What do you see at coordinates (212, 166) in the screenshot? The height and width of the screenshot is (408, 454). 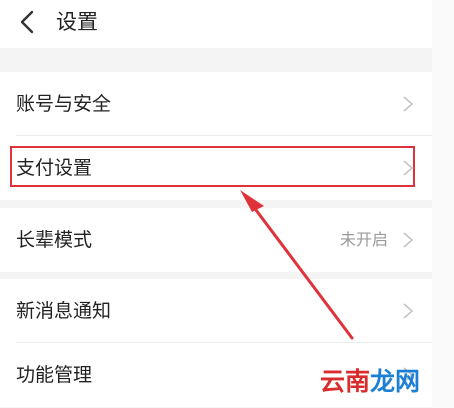 I see `highlight-box` at bounding box center [212, 166].